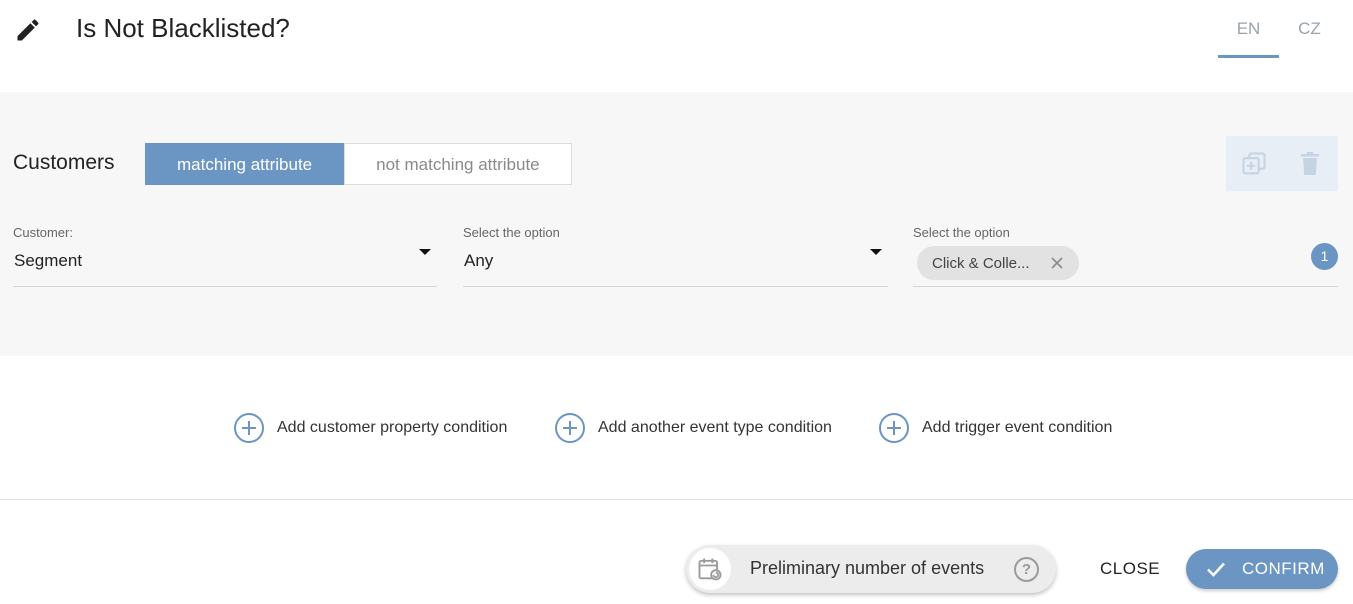 This screenshot has width=1353, height=604. What do you see at coordinates (1216, 569) in the screenshot?
I see `checkmark-icon` at bounding box center [1216, 569].